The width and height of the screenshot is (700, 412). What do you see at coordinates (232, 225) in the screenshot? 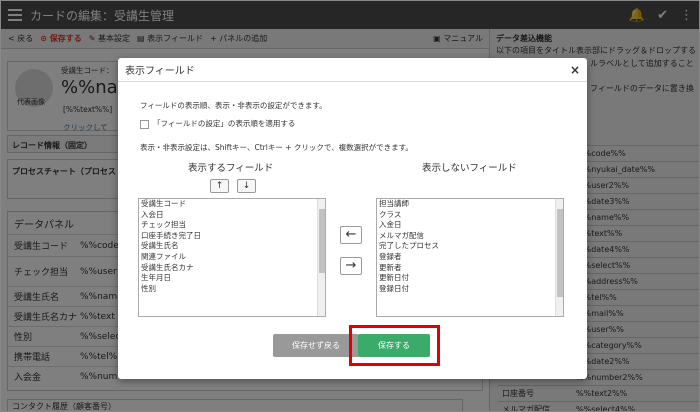
I see `field-option: チェック担当` at bounding box center [232, 225].